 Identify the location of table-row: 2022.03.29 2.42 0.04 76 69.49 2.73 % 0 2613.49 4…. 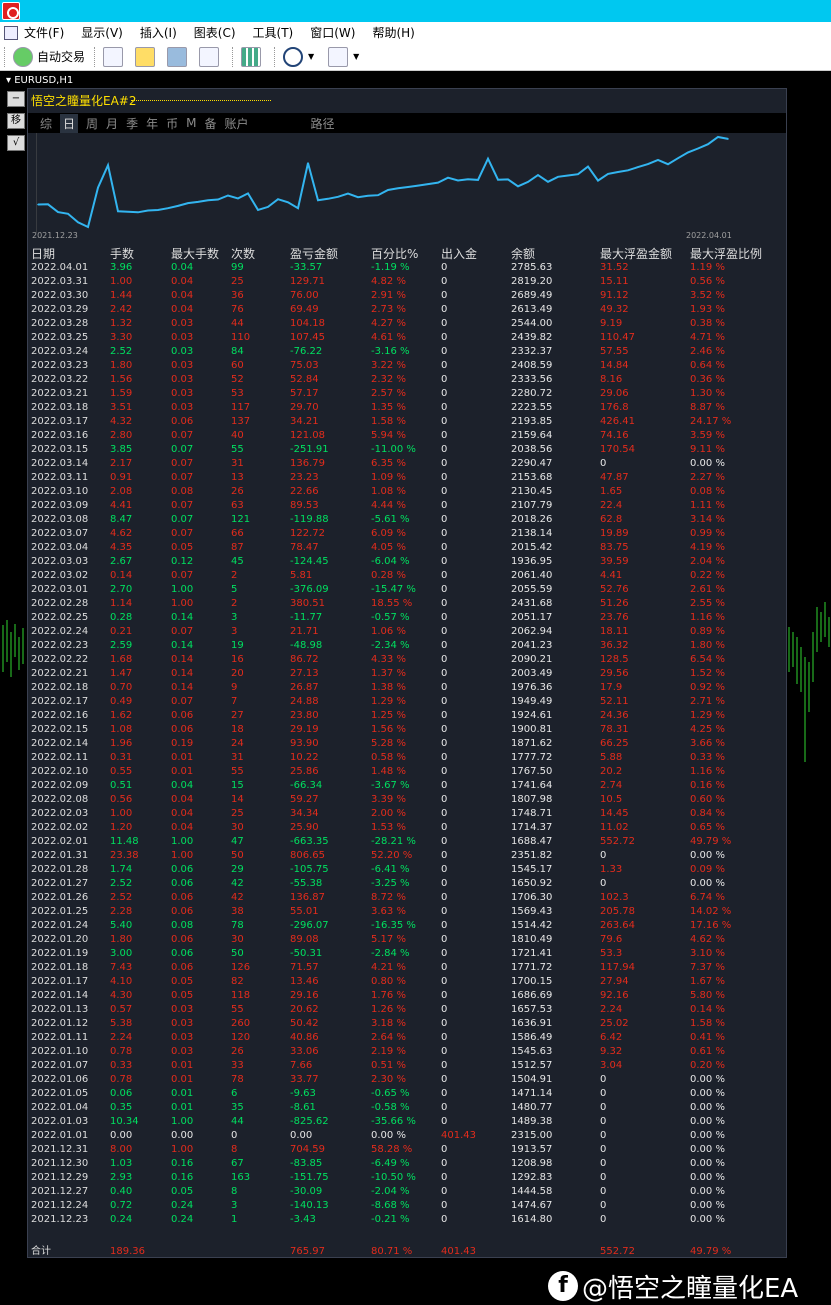
(407, 310).